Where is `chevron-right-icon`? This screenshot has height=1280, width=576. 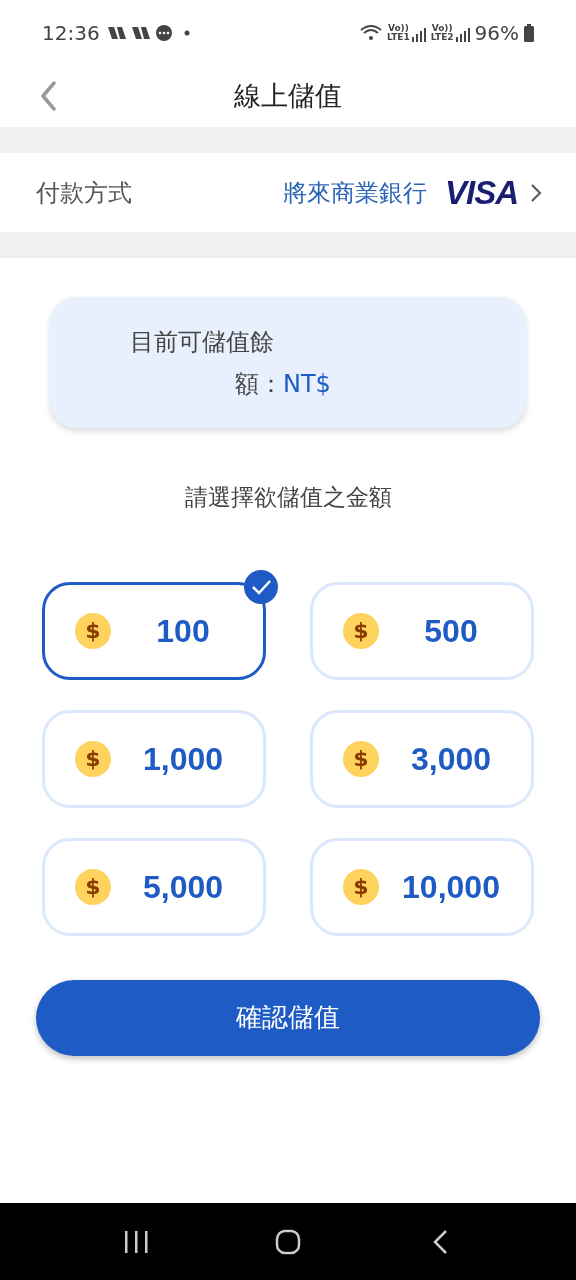
chevron-right-icon is located at coordinates (536, 192).